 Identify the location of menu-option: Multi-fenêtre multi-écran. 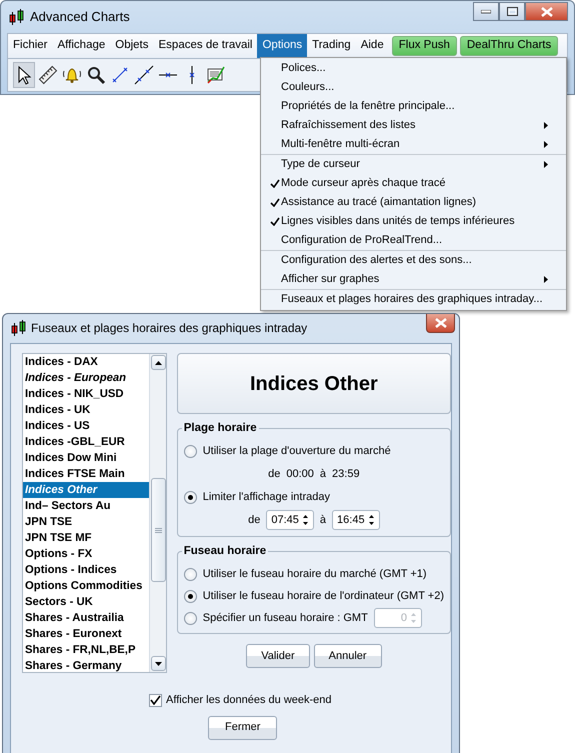
(413, 144).